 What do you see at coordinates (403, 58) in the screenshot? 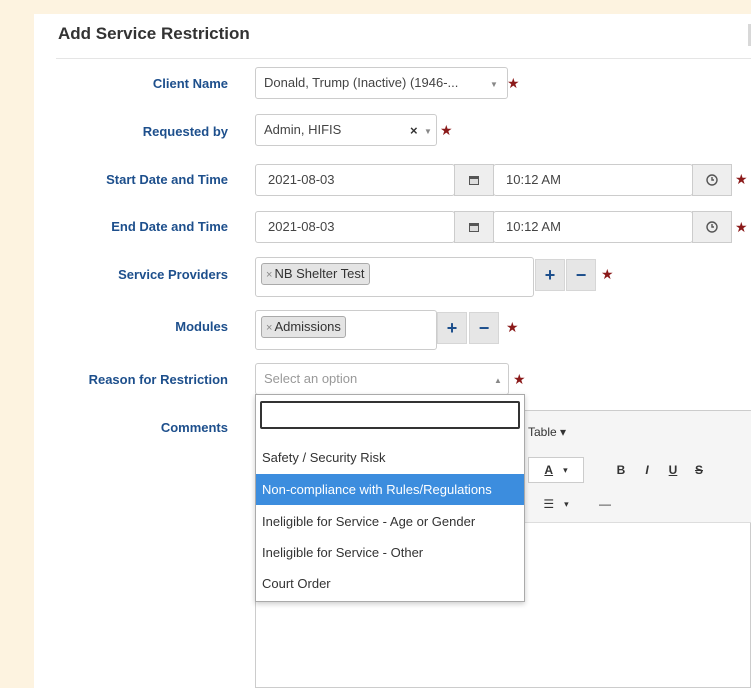
I see `title-divider` at bounding box center [403, 58].